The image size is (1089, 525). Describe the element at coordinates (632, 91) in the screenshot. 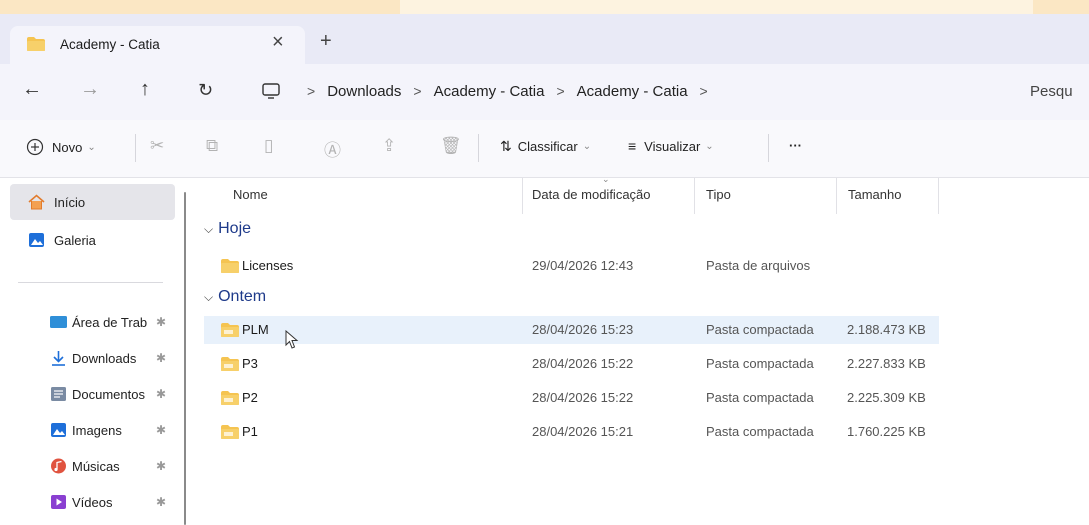

I see `breadcrumb-item-academy-catia-sub: Academy - Catia` at that location.